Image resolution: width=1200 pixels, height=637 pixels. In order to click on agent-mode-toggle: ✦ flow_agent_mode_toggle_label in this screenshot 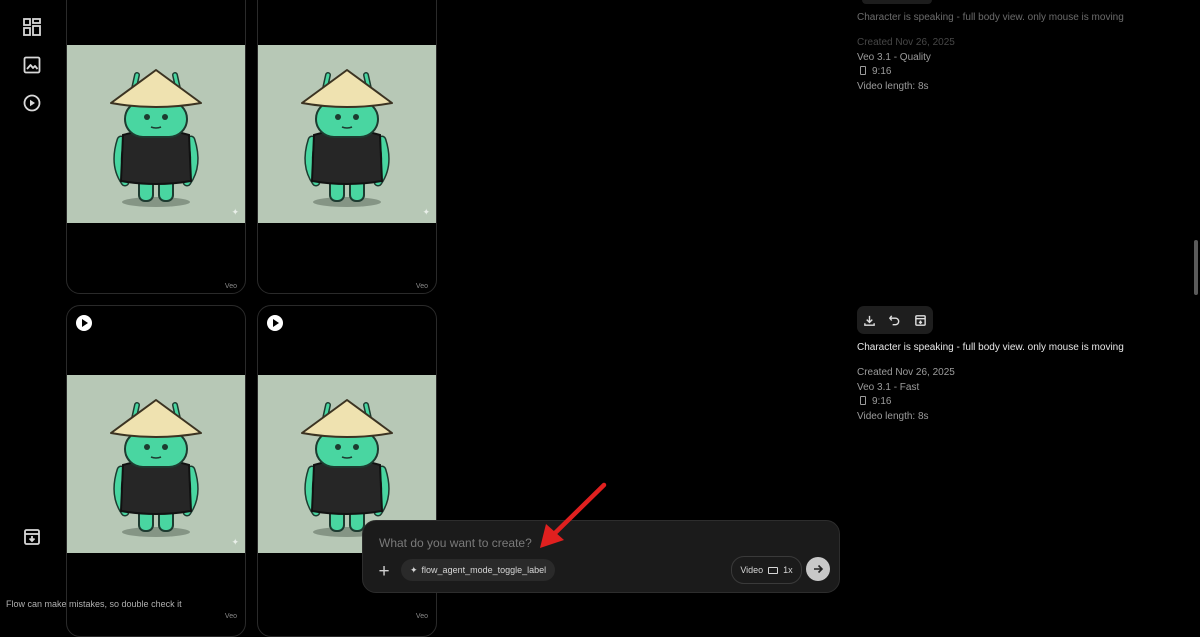, I will do `click(478, 570)`.